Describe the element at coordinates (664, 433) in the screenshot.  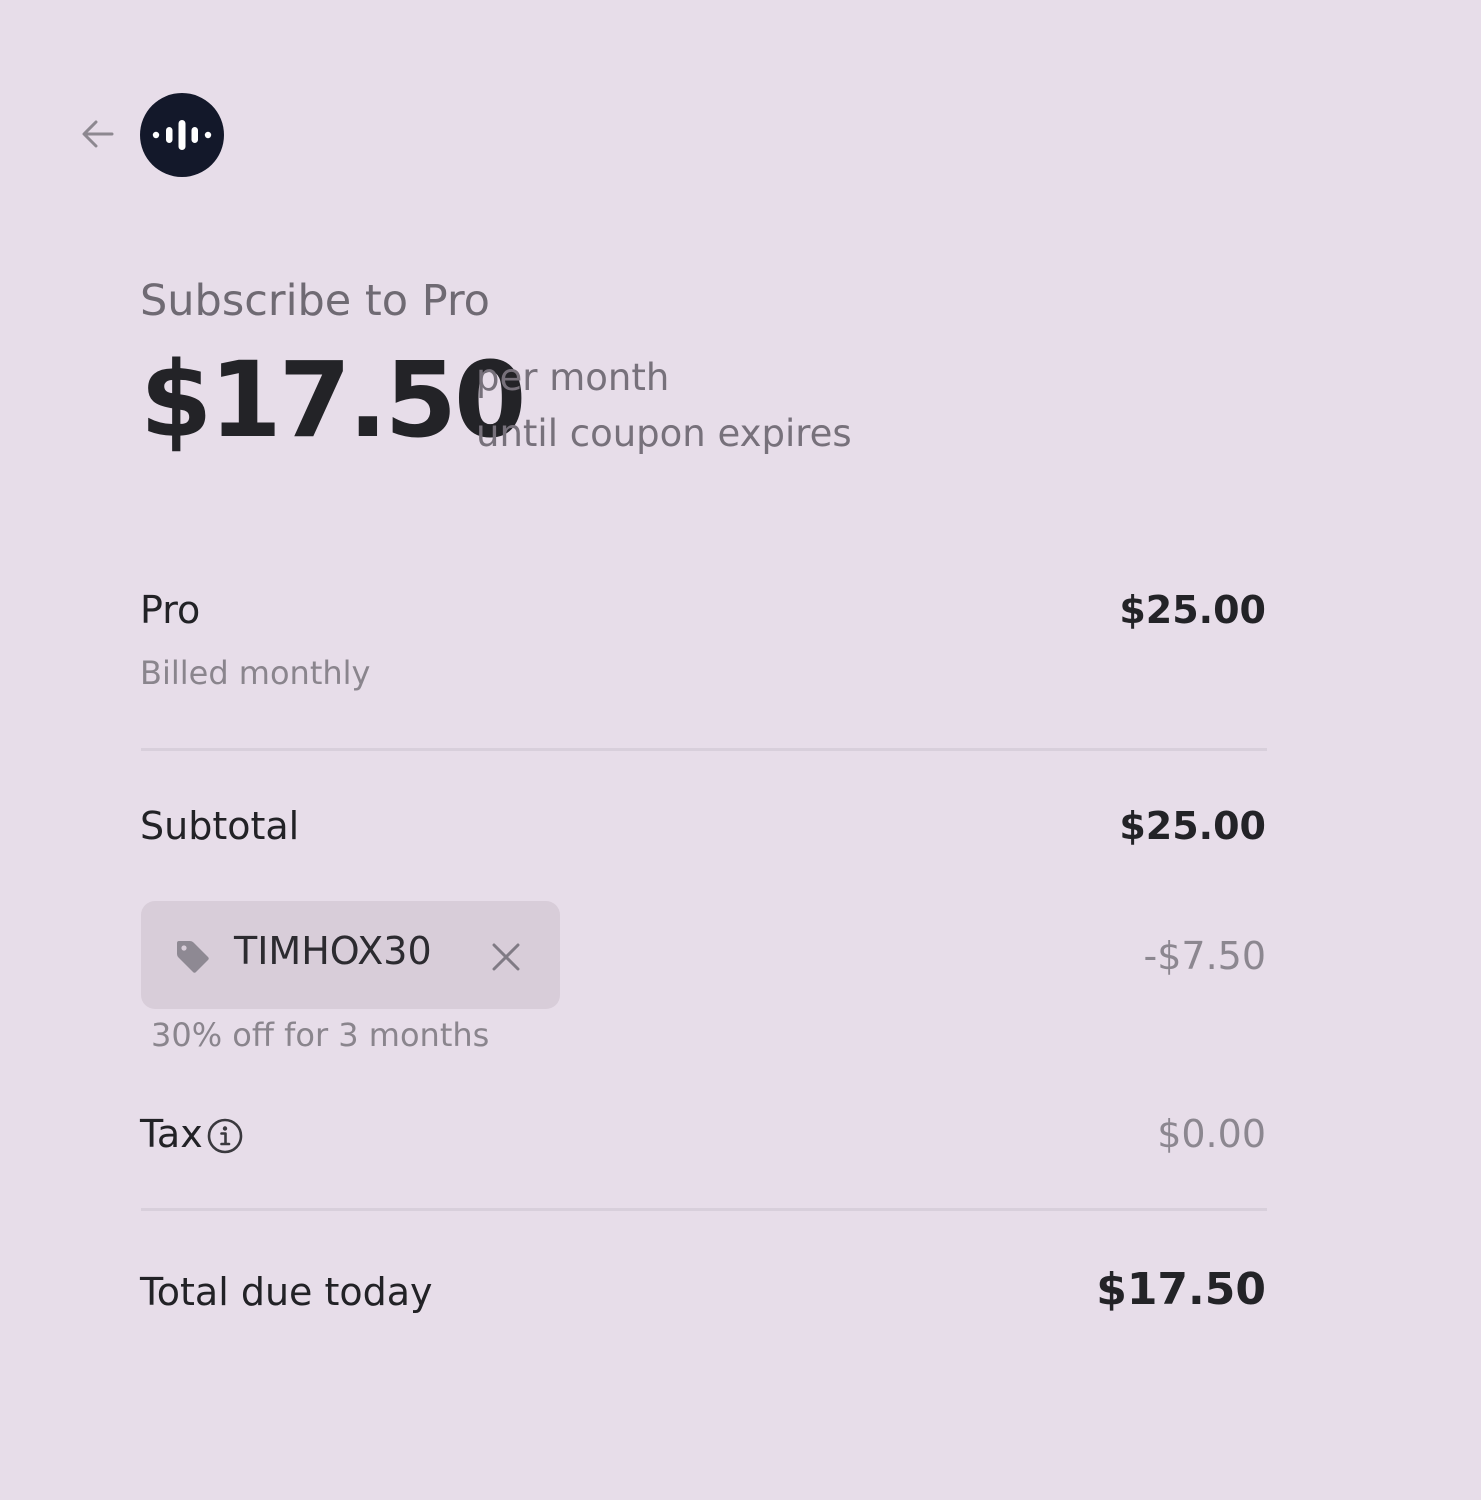
I see `price-condition: until coupon expires` at that location.